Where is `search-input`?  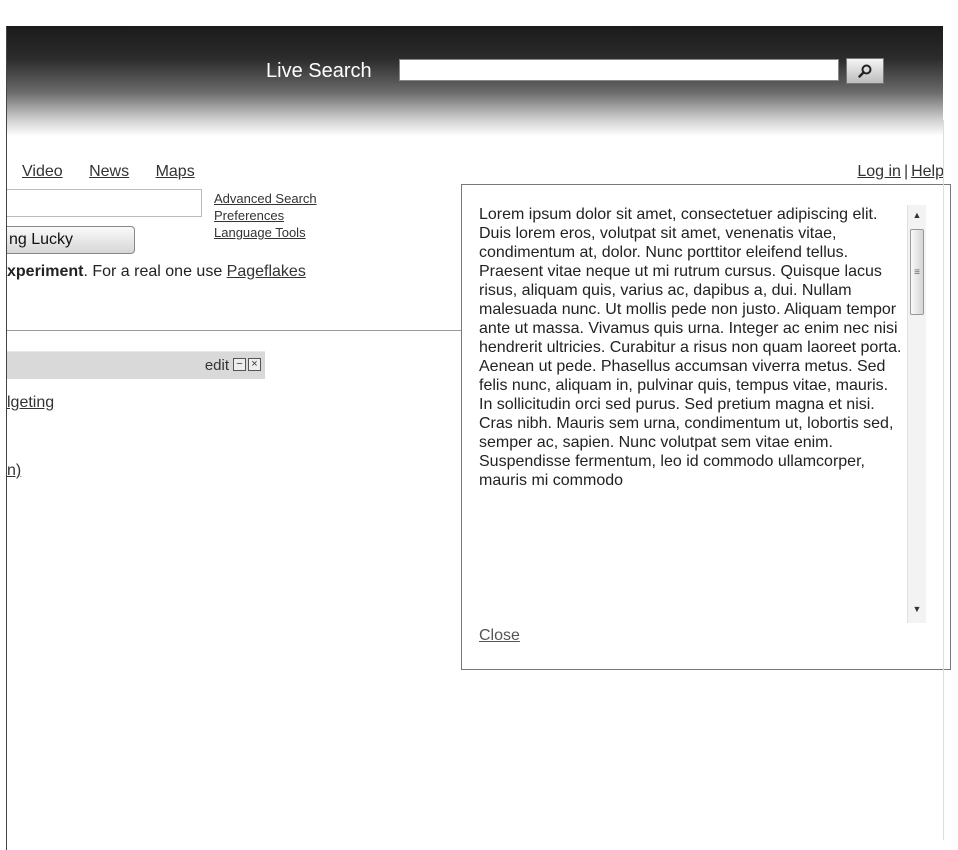
search-input is located at coordinates (104, 203).